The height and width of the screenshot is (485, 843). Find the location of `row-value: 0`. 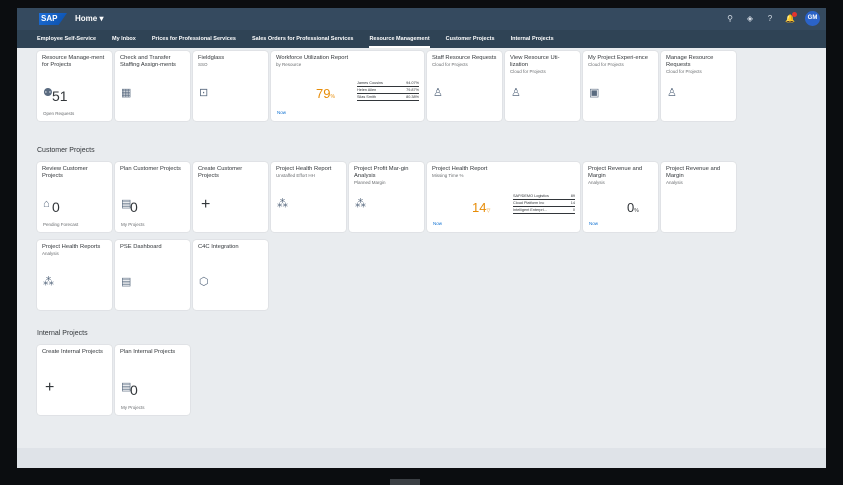

row-value: 0 is located at coordinates (573, 210).